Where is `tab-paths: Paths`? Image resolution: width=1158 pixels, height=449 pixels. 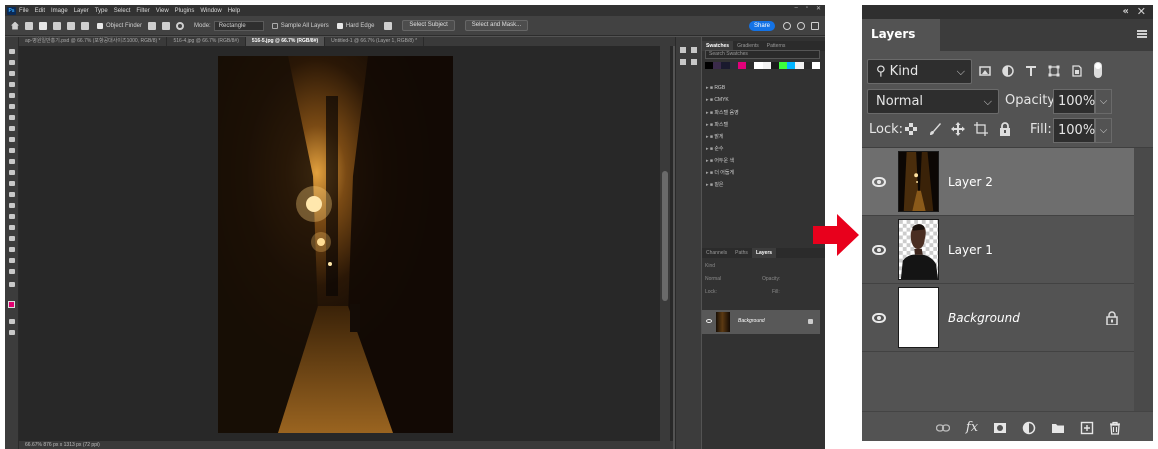 tab-paths: Paths is located at coordinates (741, 253).